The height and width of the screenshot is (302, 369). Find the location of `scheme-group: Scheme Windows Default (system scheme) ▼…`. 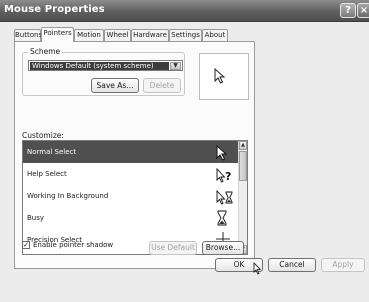

scheme-group: Scheme Windows Default (system scheme) ▼… is located at coordinates (103, 71).